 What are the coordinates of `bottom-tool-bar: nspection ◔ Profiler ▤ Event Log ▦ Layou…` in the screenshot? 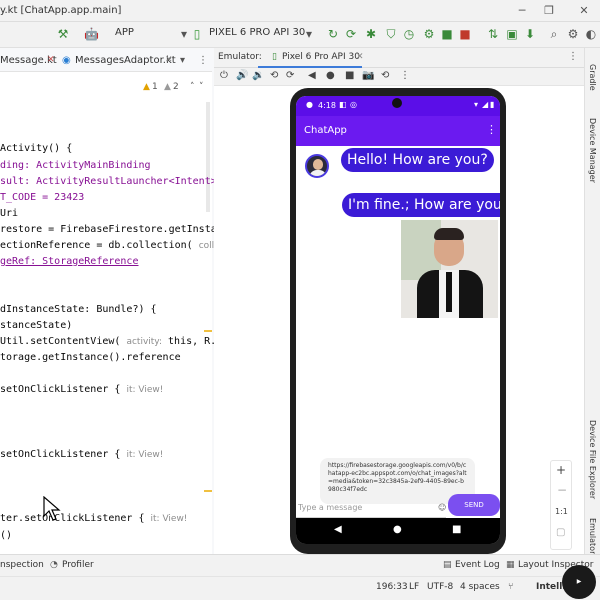 It's located at (300, 565).